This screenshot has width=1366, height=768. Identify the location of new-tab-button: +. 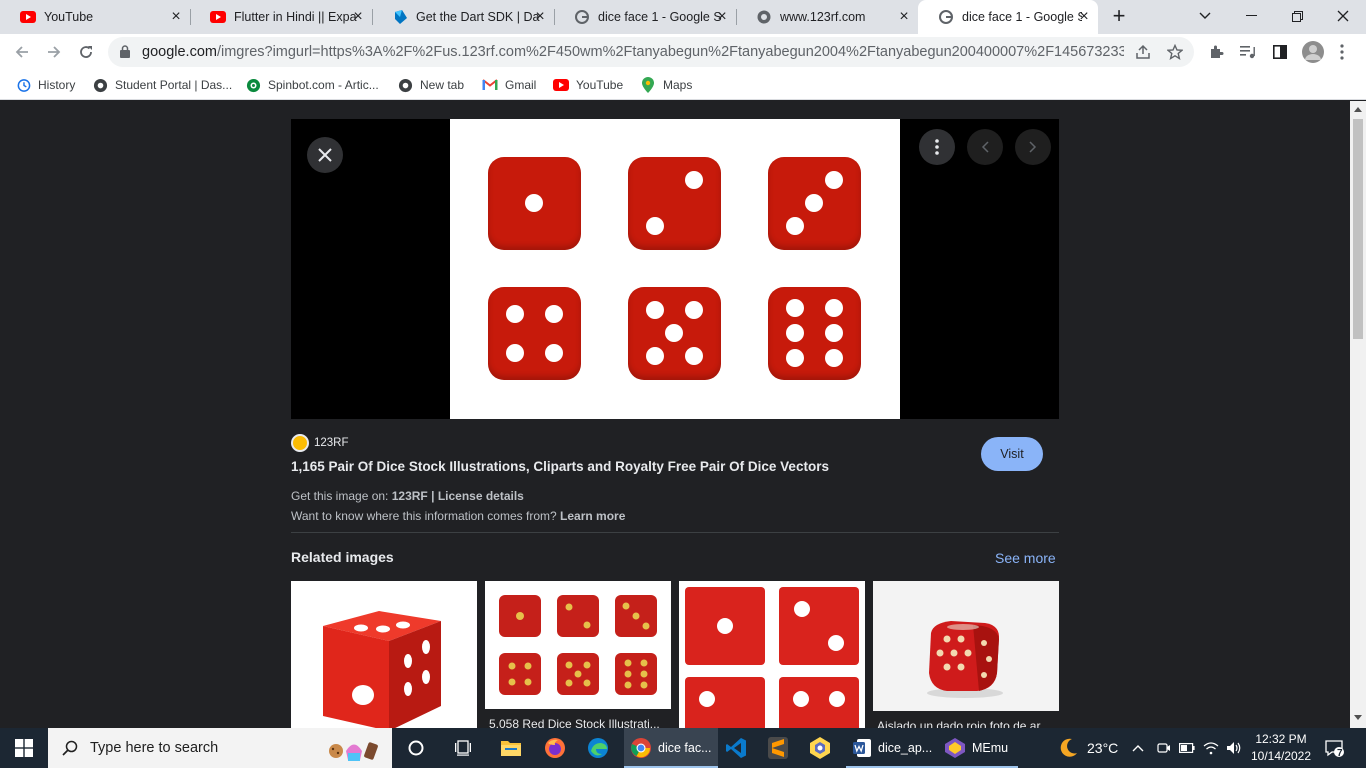
(1119, 16).